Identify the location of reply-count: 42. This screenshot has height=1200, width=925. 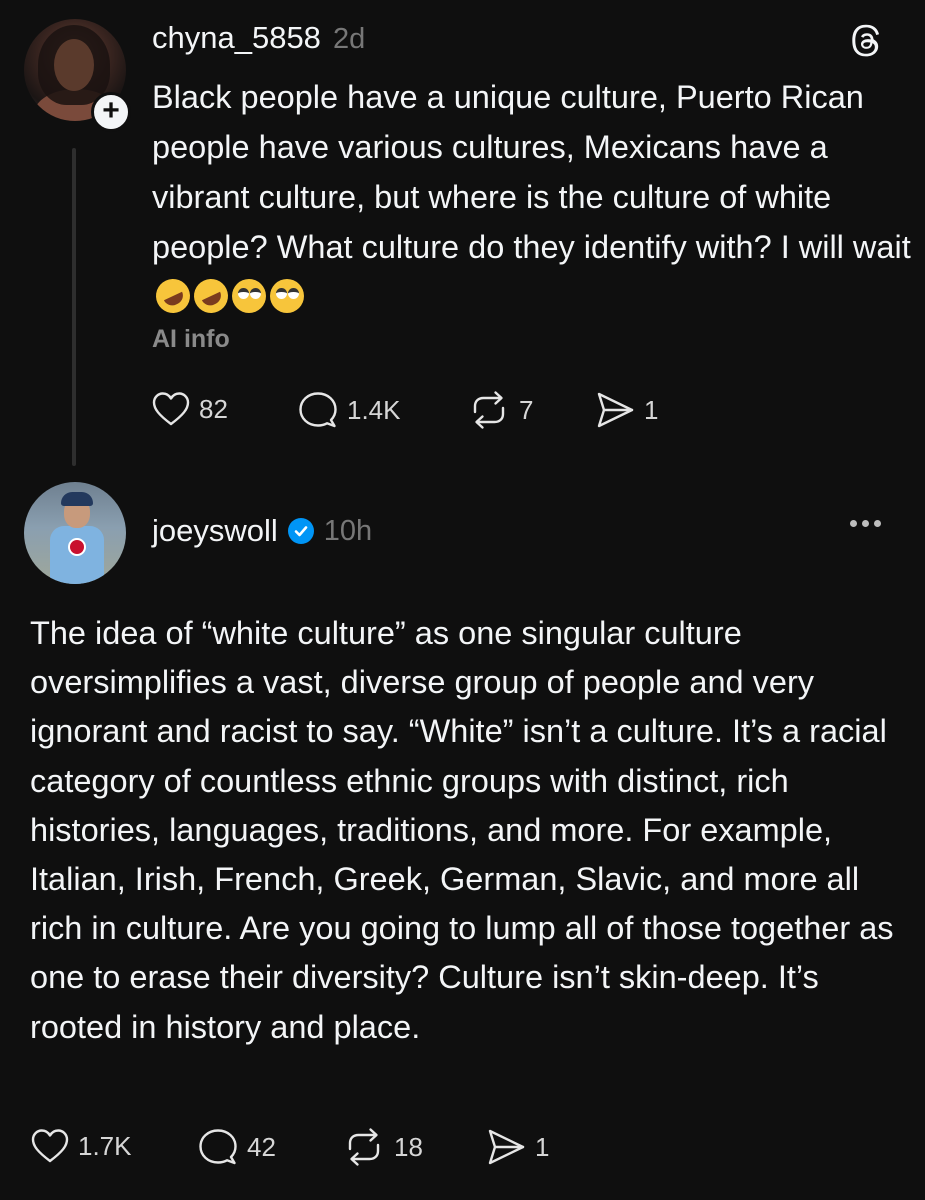
(261, 1146).